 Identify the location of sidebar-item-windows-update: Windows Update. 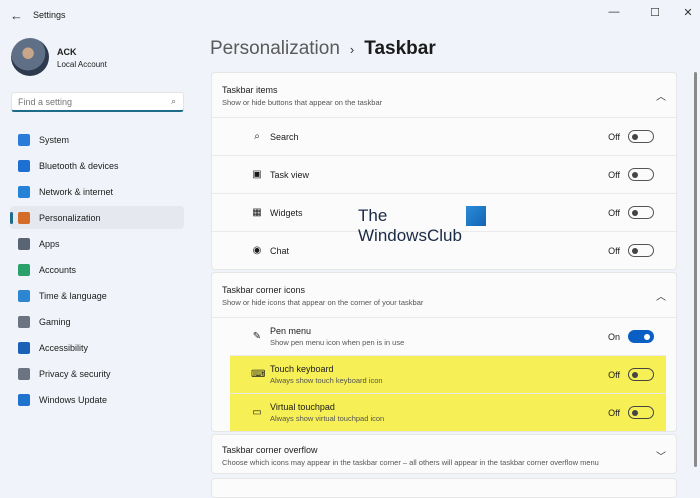
(97, 399).